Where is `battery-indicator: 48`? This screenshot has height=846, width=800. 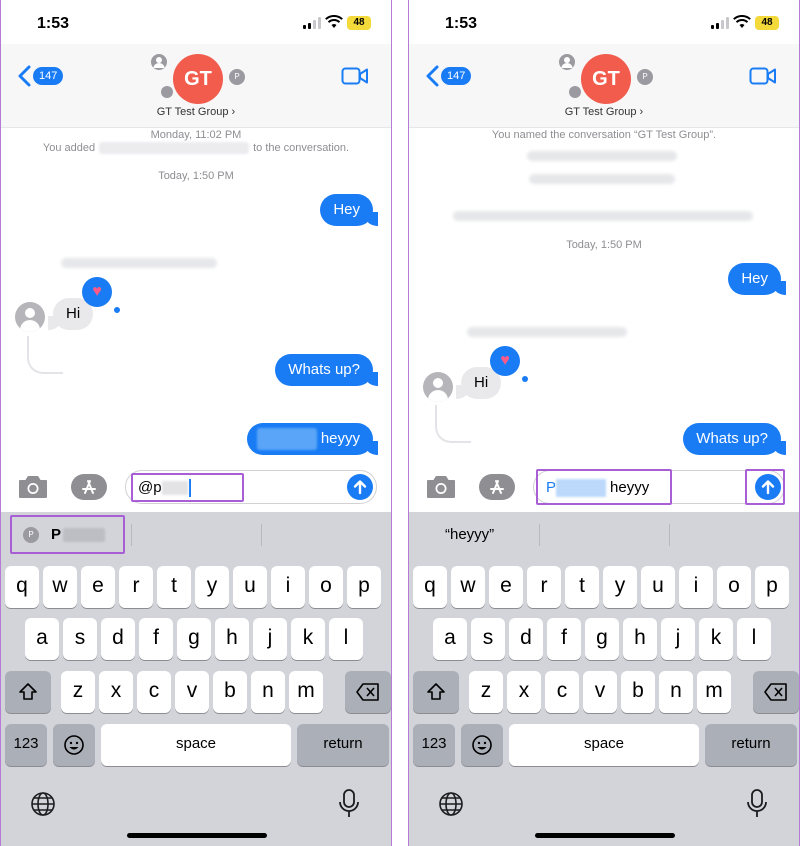 battery-indicator: 48 is located at coordinates (767, 23).